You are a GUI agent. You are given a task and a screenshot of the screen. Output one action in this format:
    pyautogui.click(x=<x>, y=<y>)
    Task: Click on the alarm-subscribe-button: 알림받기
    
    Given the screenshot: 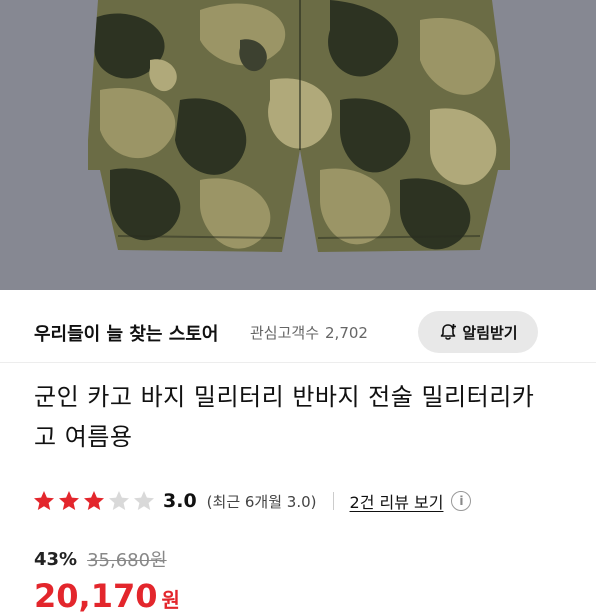 What is the action you would take?
    pyautogui.click(x=478, y=332)
    